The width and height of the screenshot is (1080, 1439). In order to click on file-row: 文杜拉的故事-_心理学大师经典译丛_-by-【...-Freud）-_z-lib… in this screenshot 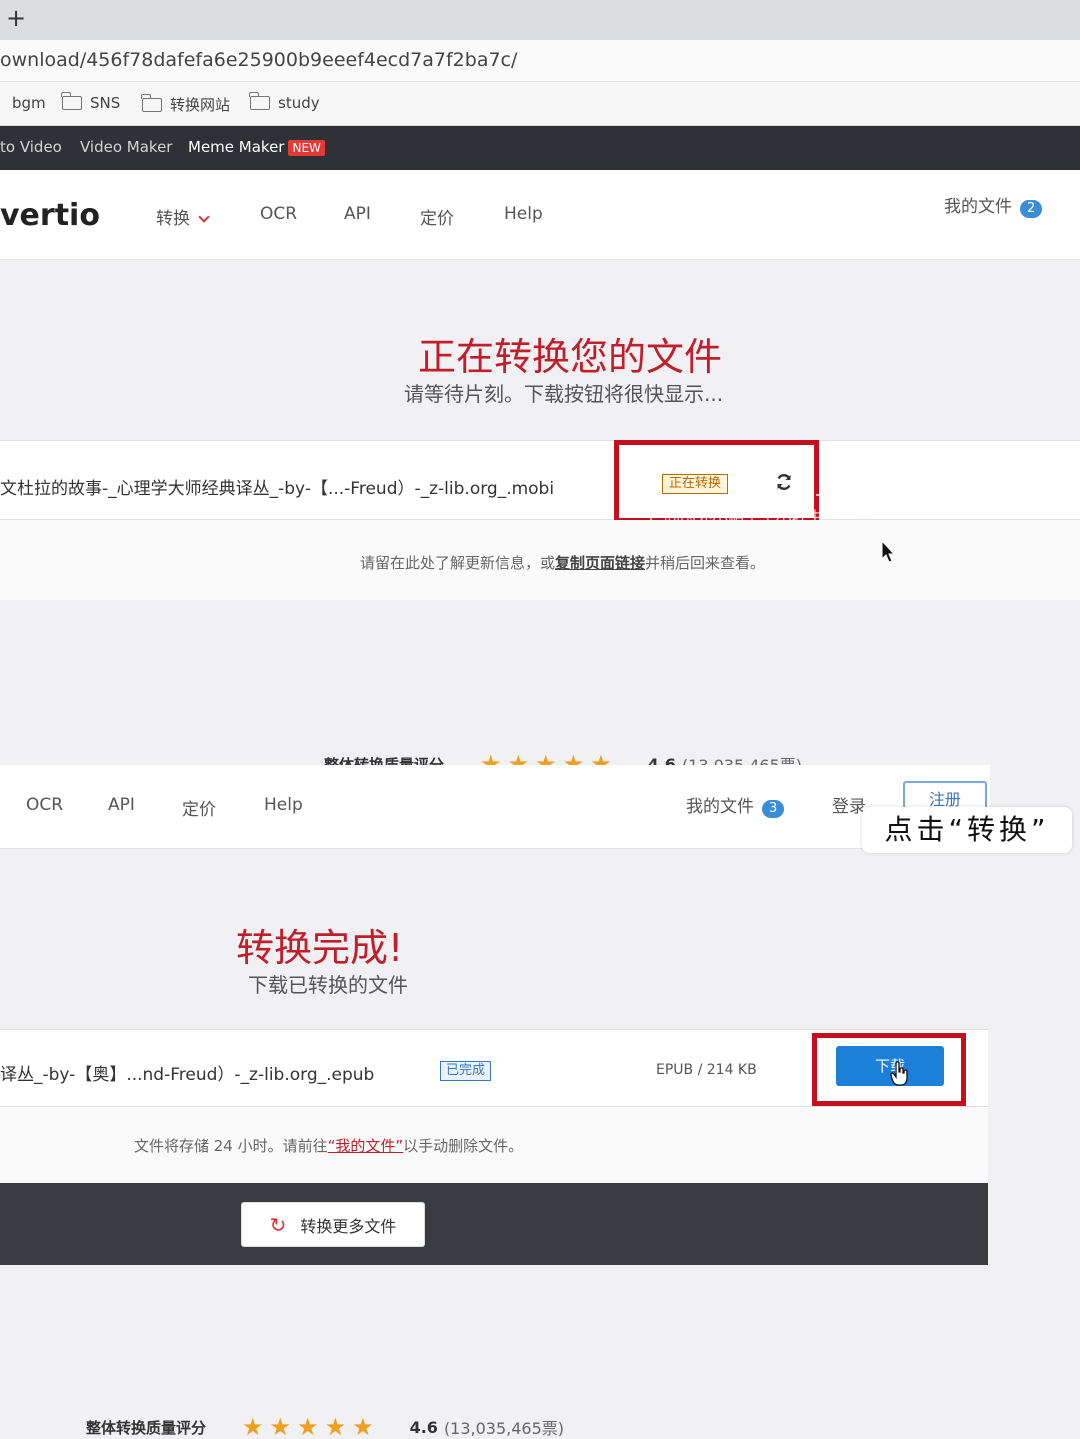, I will do `click(540, 480)`.